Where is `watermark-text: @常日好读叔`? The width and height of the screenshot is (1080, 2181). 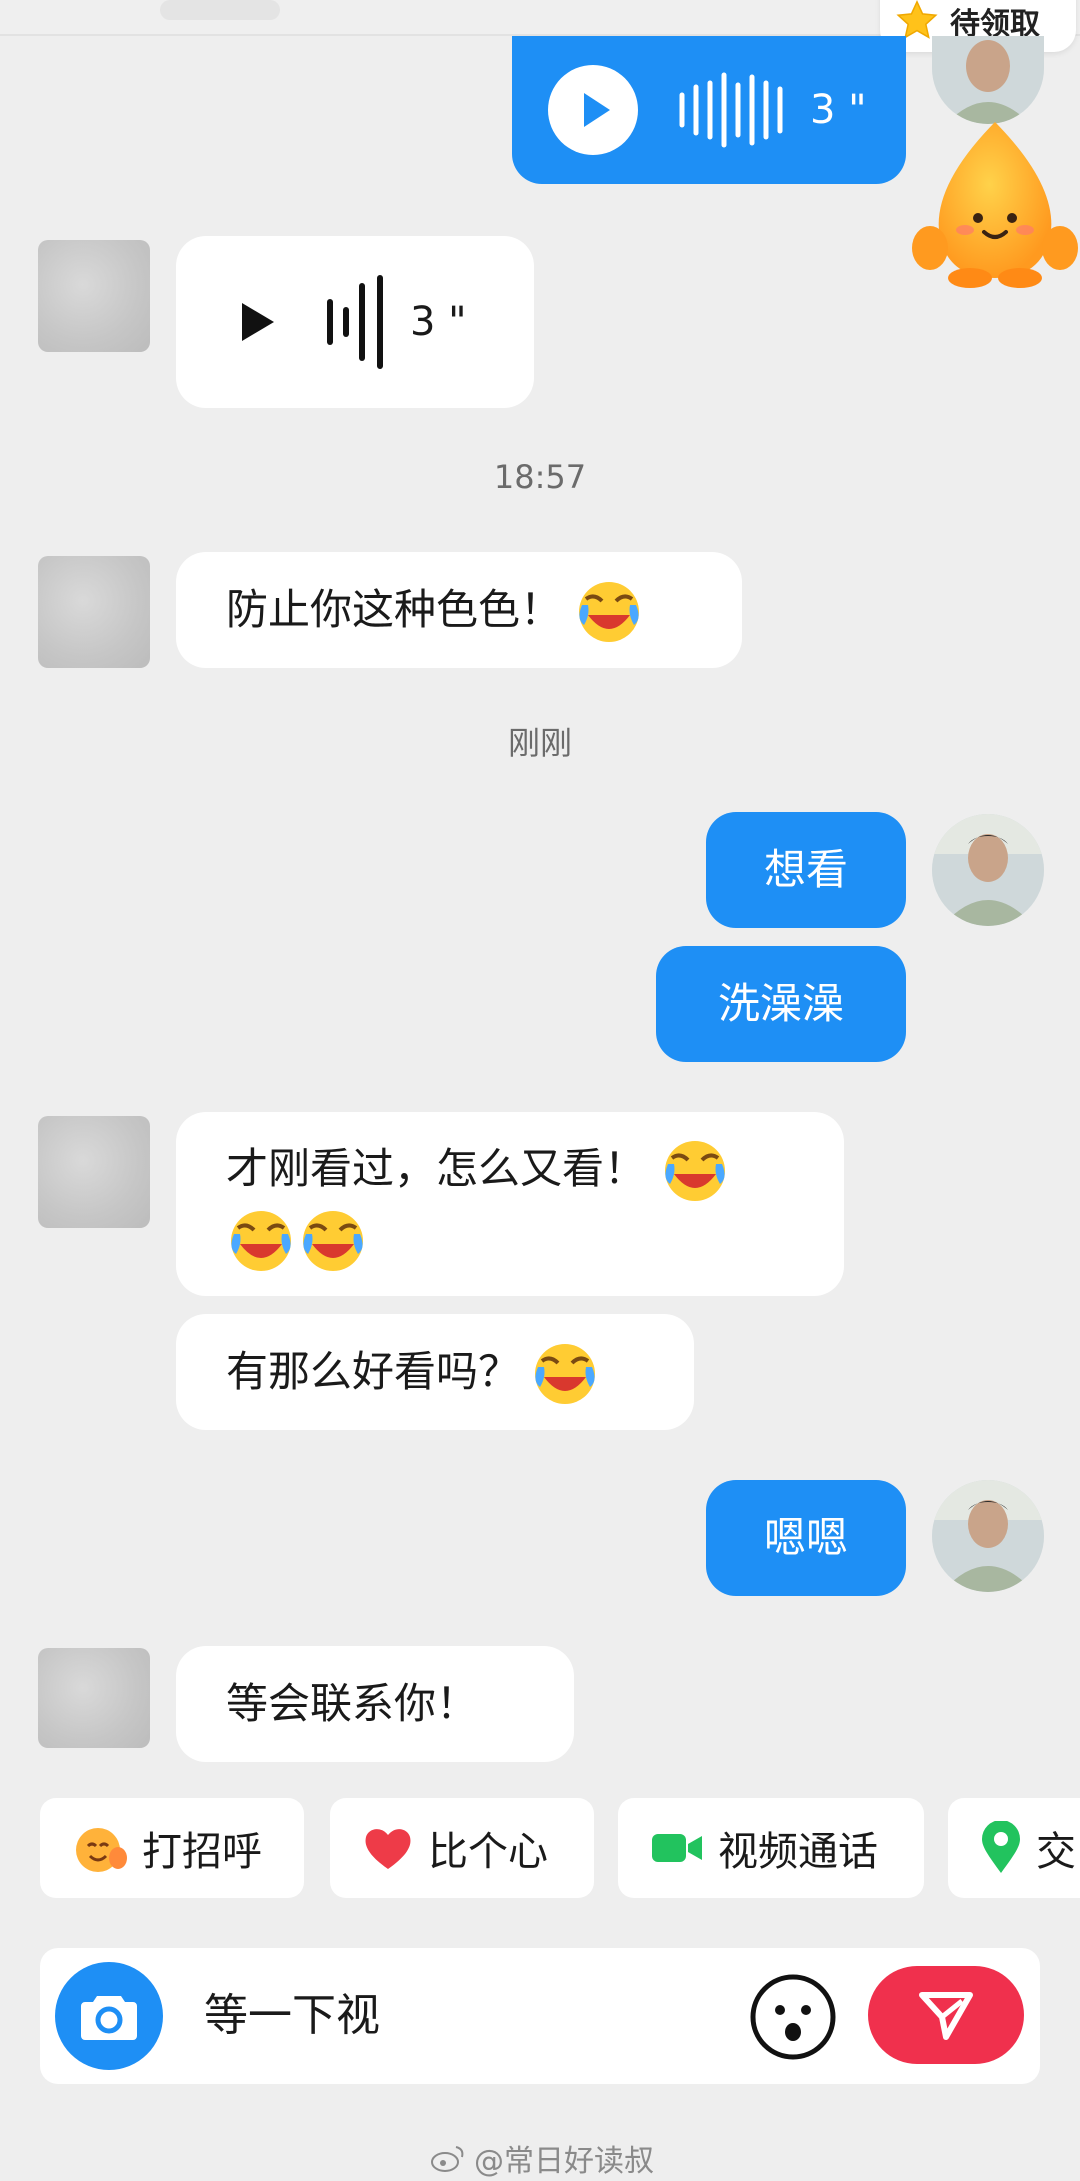
watermark-text: @常日好读叔 is located at coordinates (564, 2161).